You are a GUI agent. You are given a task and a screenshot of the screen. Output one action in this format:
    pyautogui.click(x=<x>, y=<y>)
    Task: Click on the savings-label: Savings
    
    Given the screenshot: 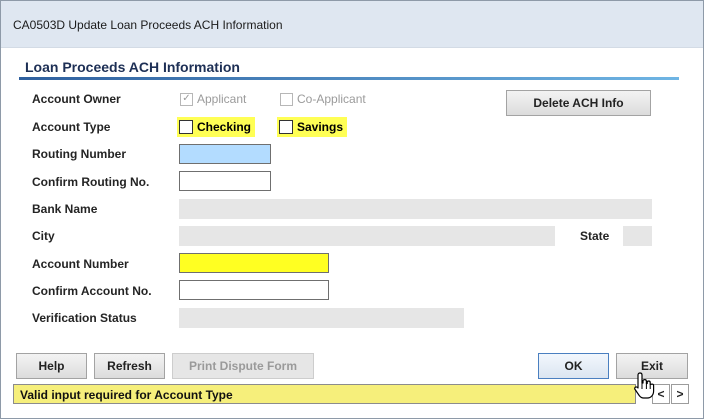 What is the action you would take?
    pyautogui.click(x=320, y=127)
    